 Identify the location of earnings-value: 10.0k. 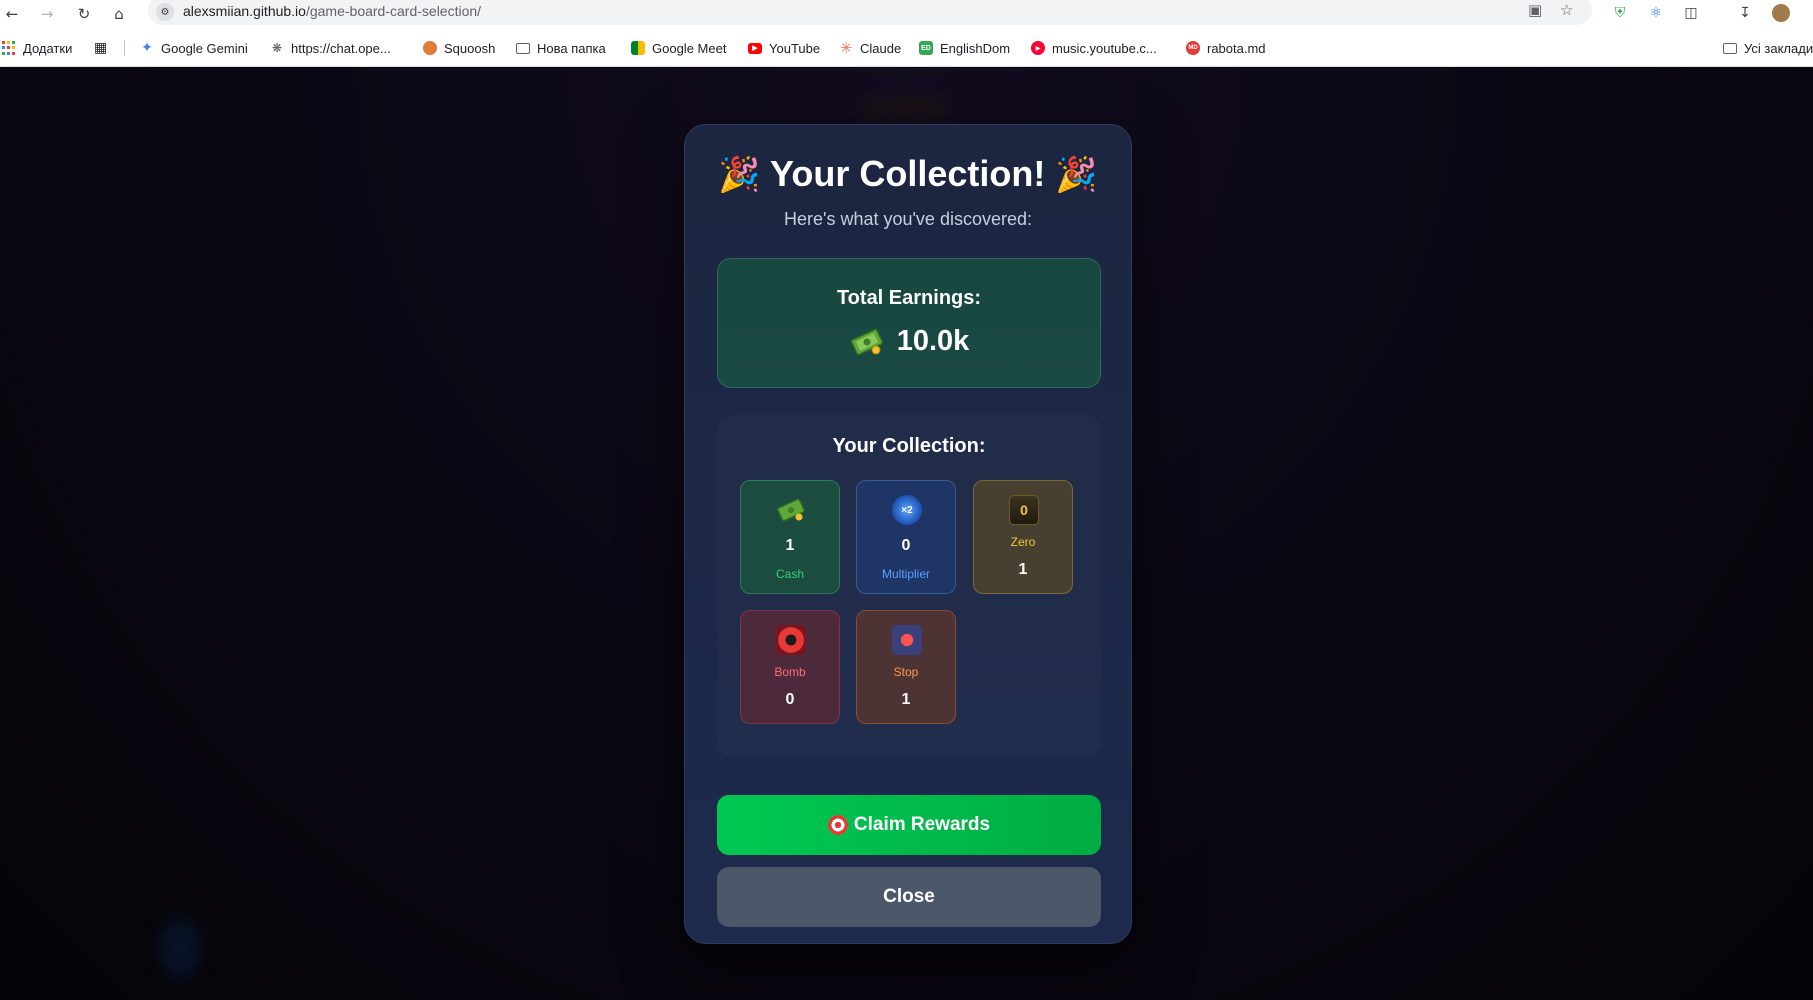
(909, 341).